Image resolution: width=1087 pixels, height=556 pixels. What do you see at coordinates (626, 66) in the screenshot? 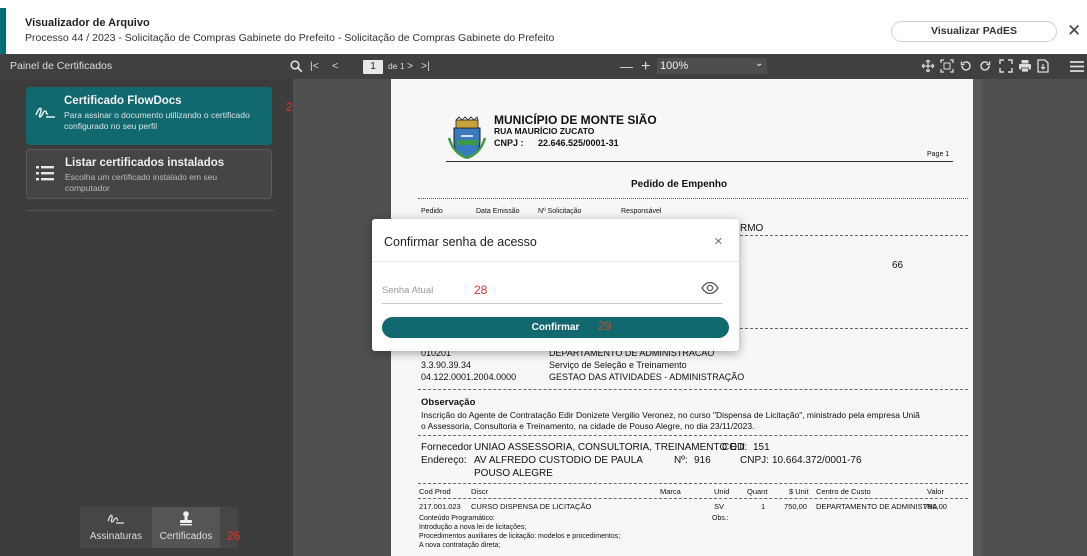
I see `zoom-out-button: —` at bounding box center [626, 66].